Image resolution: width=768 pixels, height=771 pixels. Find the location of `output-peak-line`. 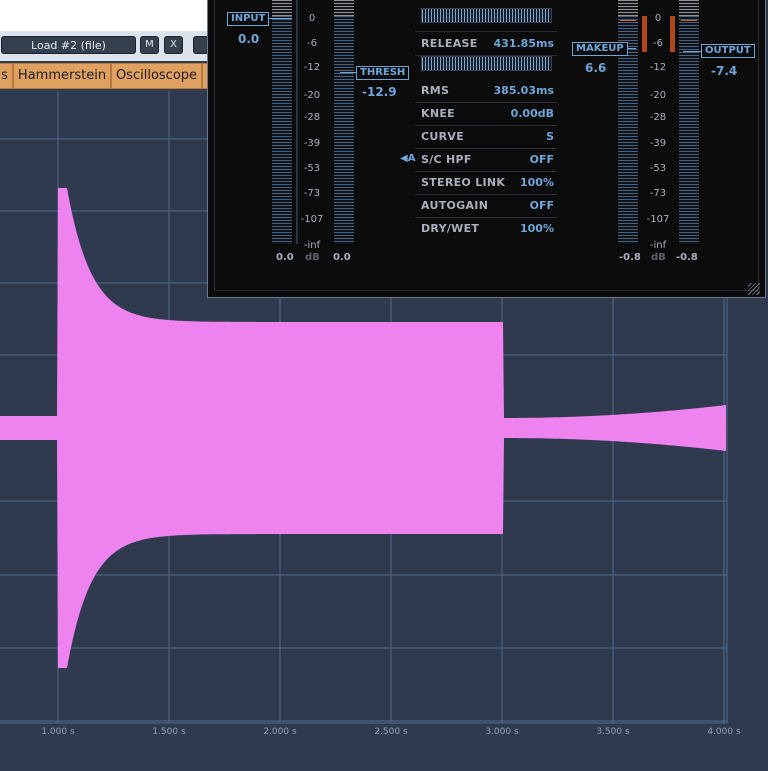

output-peak-line is located at coordinates (689, 20).